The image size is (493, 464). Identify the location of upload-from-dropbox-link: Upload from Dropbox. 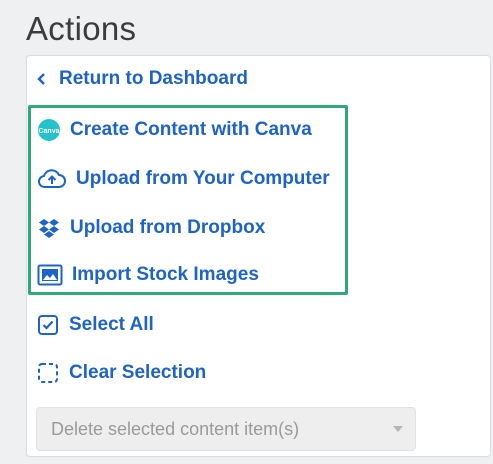
(151, 228).